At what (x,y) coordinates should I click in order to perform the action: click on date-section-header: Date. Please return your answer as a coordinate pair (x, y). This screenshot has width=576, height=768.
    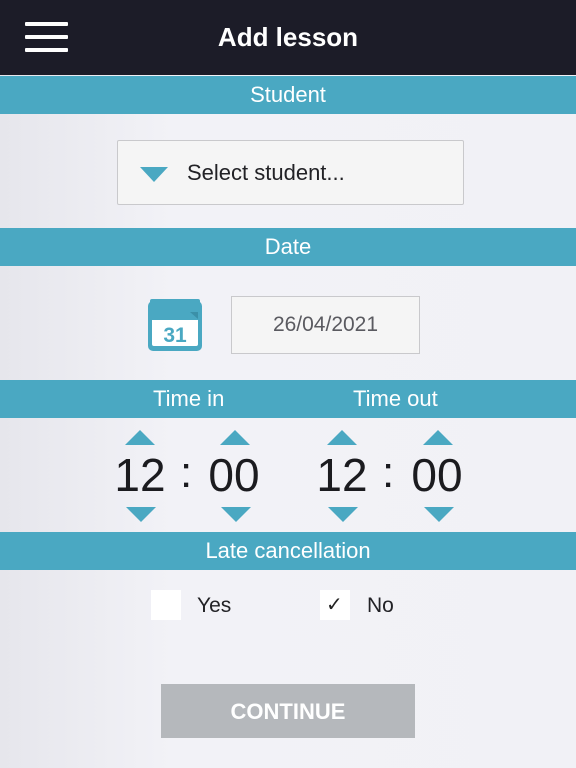
    Looking at the image, I should click on (288, 247).